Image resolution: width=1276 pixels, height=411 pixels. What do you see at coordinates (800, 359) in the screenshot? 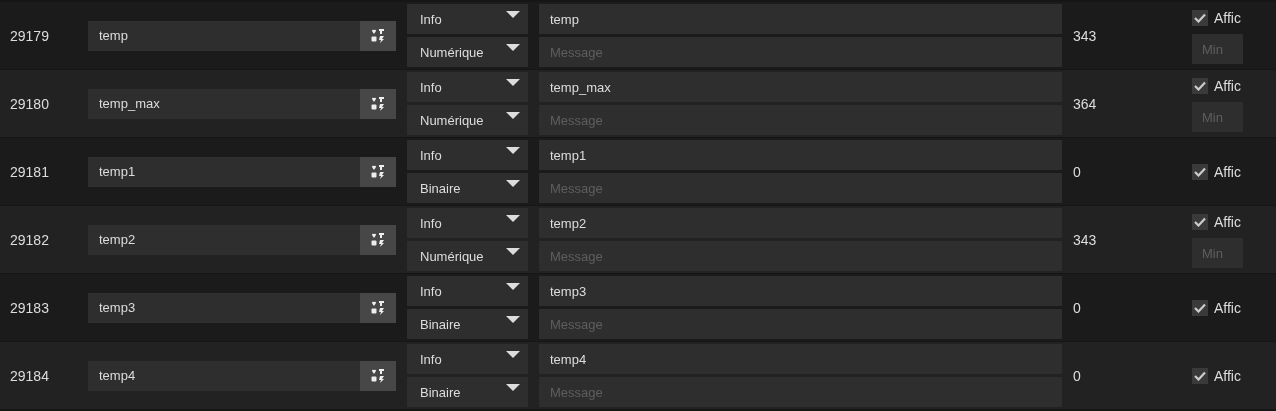
I see `name-input: temp4` at bounding box center [800, 359].